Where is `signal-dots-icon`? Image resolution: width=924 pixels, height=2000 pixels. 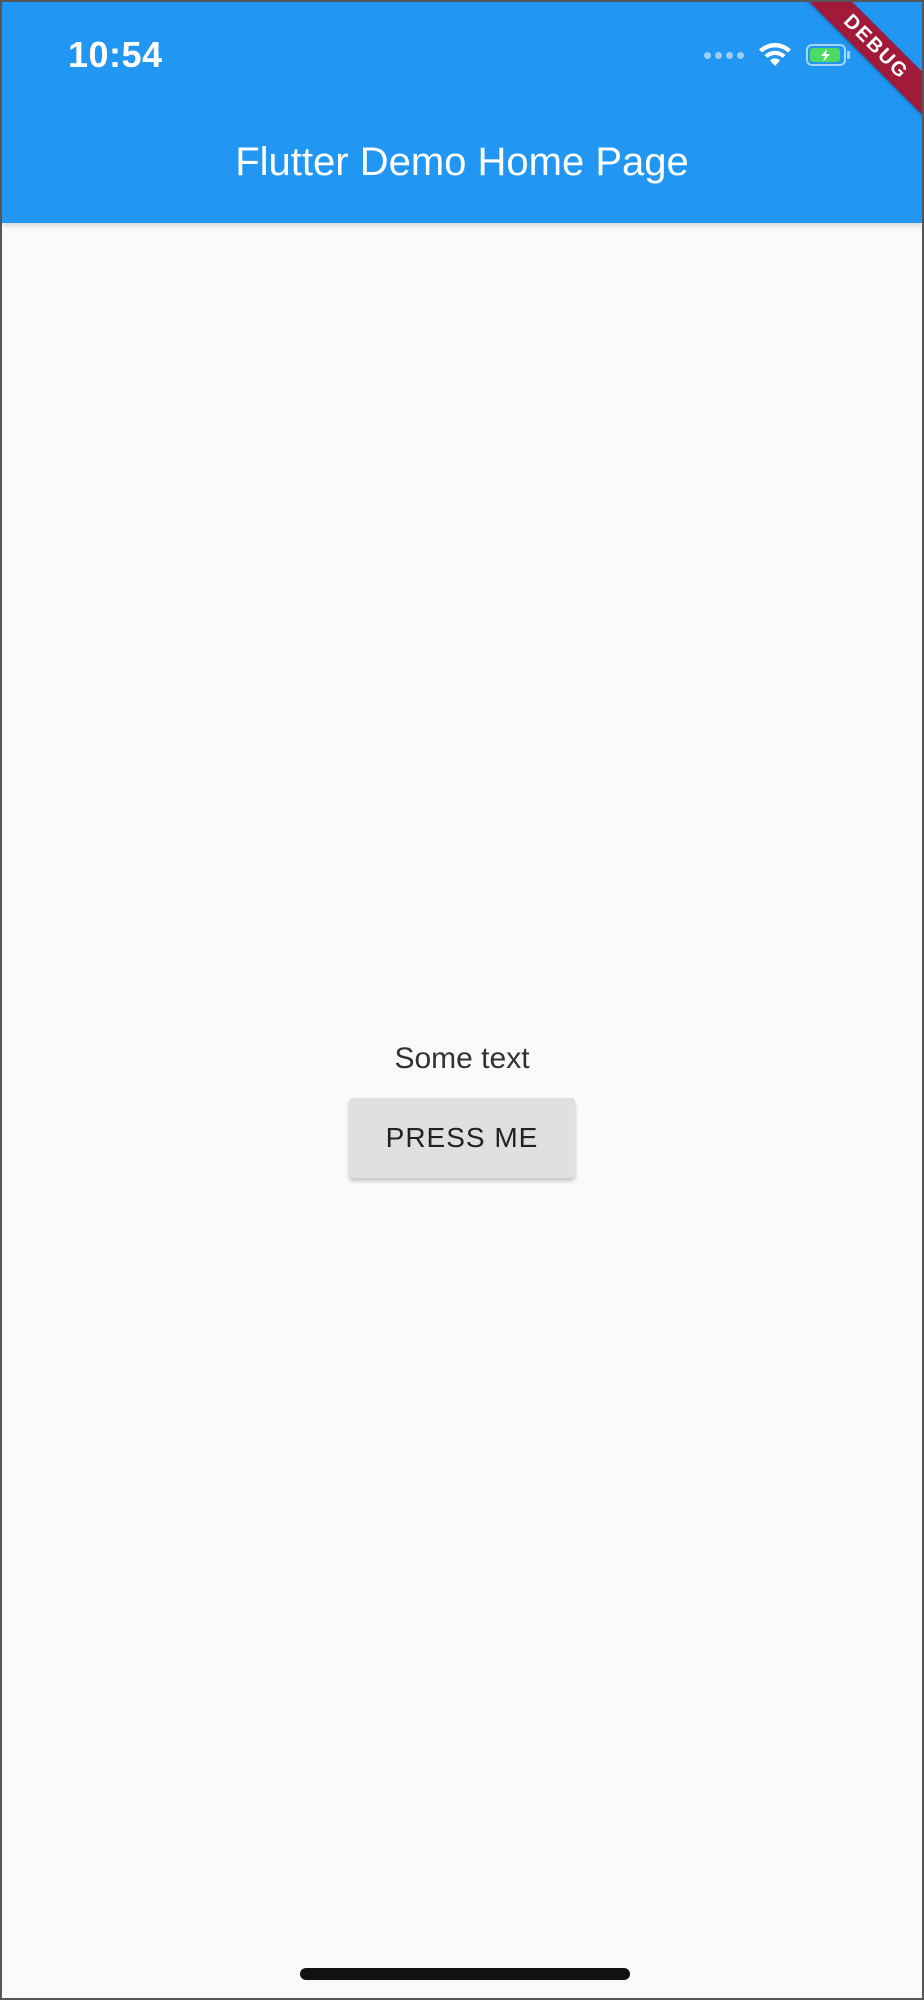
signal-dots-icon is located at coordinates (724, 55).